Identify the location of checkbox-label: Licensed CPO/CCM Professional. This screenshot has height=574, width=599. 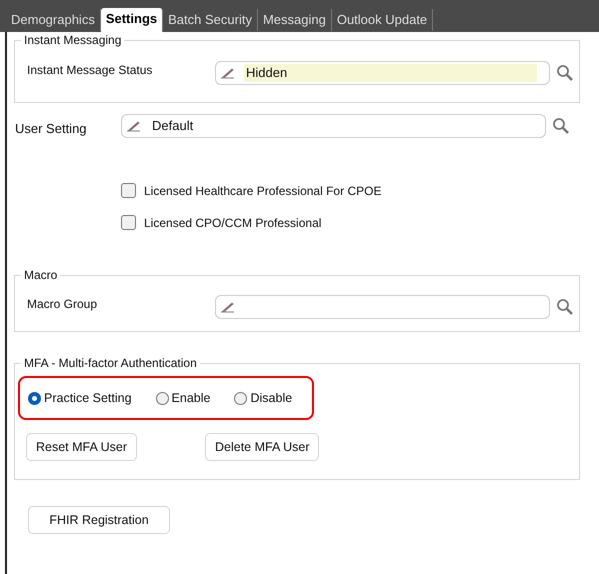
(233, 223).